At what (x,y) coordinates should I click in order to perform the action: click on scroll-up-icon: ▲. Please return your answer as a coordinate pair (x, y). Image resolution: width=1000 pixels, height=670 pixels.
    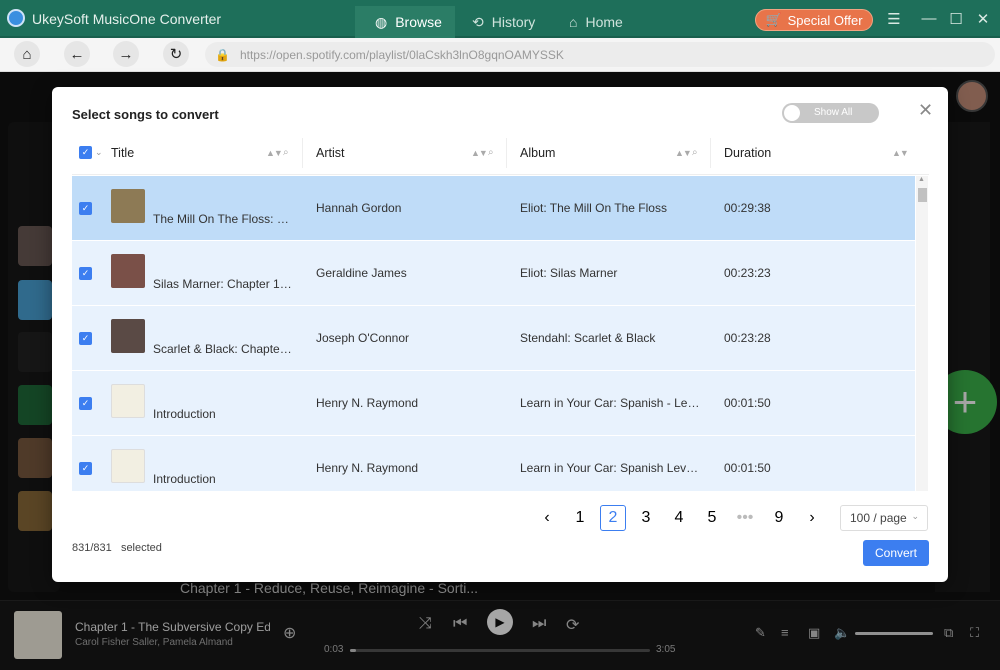
    Looking at the image, I should click on (921, 179).